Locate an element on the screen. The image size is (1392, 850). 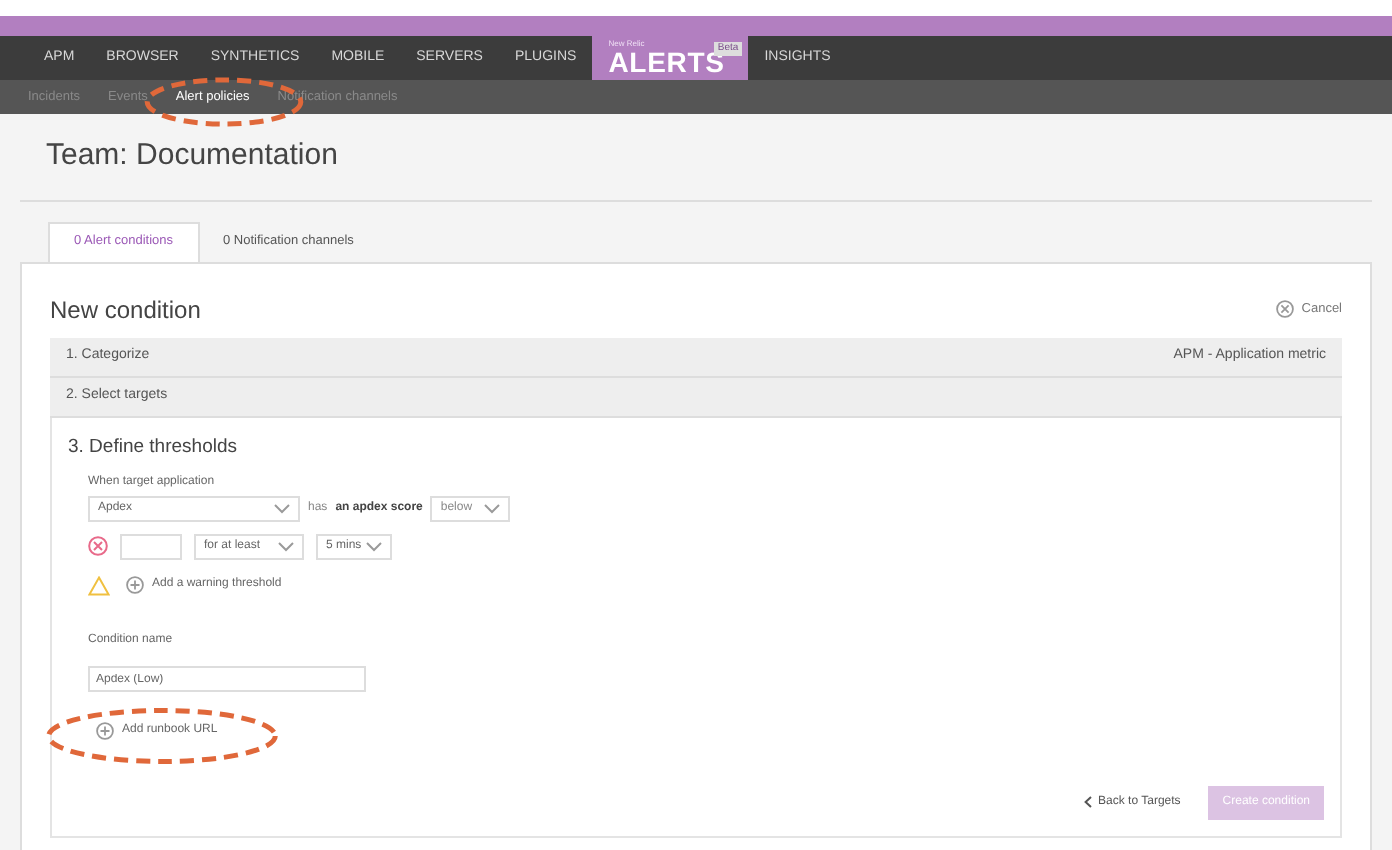
threshold-input is located at coordinates (151, 546).